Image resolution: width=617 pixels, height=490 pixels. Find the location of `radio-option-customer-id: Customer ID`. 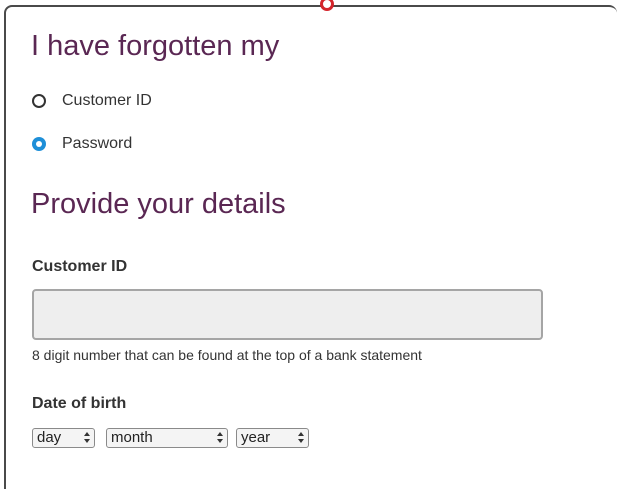

radio-option-customer-id: Customer ID is located at coordinates (92, 101).